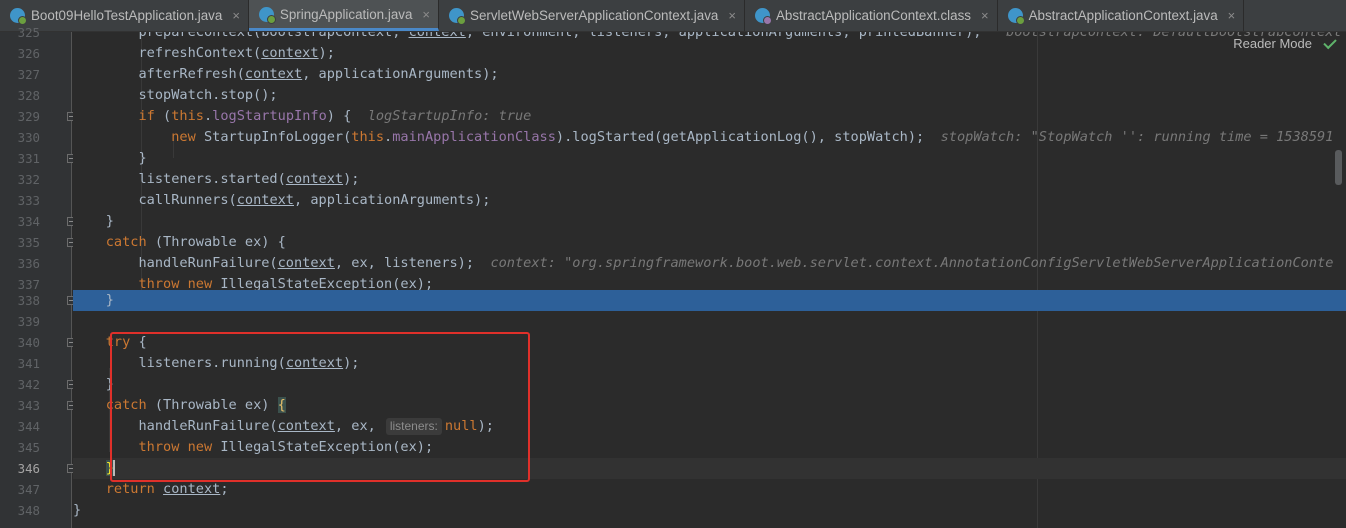  I want to click on tab-1: SpringApplication.java ×, so click(344, 15).